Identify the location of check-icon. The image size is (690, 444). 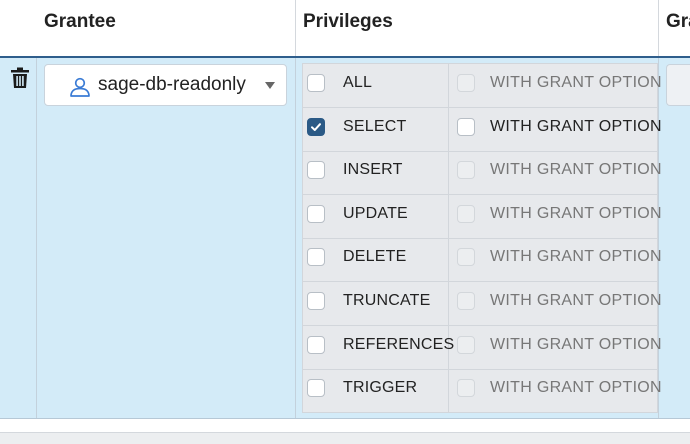
(316, 126).